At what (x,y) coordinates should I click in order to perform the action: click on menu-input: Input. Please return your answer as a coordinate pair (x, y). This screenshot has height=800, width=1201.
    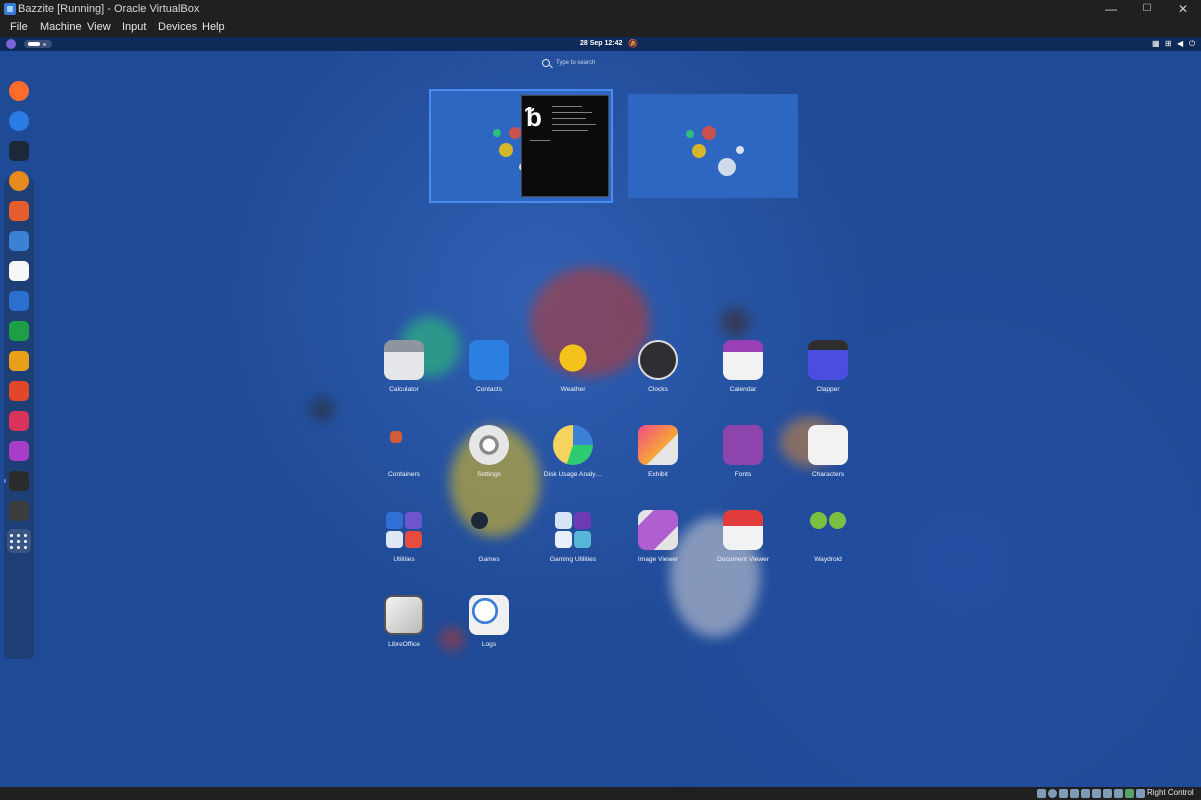
    Looking at the image, I should click on (134, 27).